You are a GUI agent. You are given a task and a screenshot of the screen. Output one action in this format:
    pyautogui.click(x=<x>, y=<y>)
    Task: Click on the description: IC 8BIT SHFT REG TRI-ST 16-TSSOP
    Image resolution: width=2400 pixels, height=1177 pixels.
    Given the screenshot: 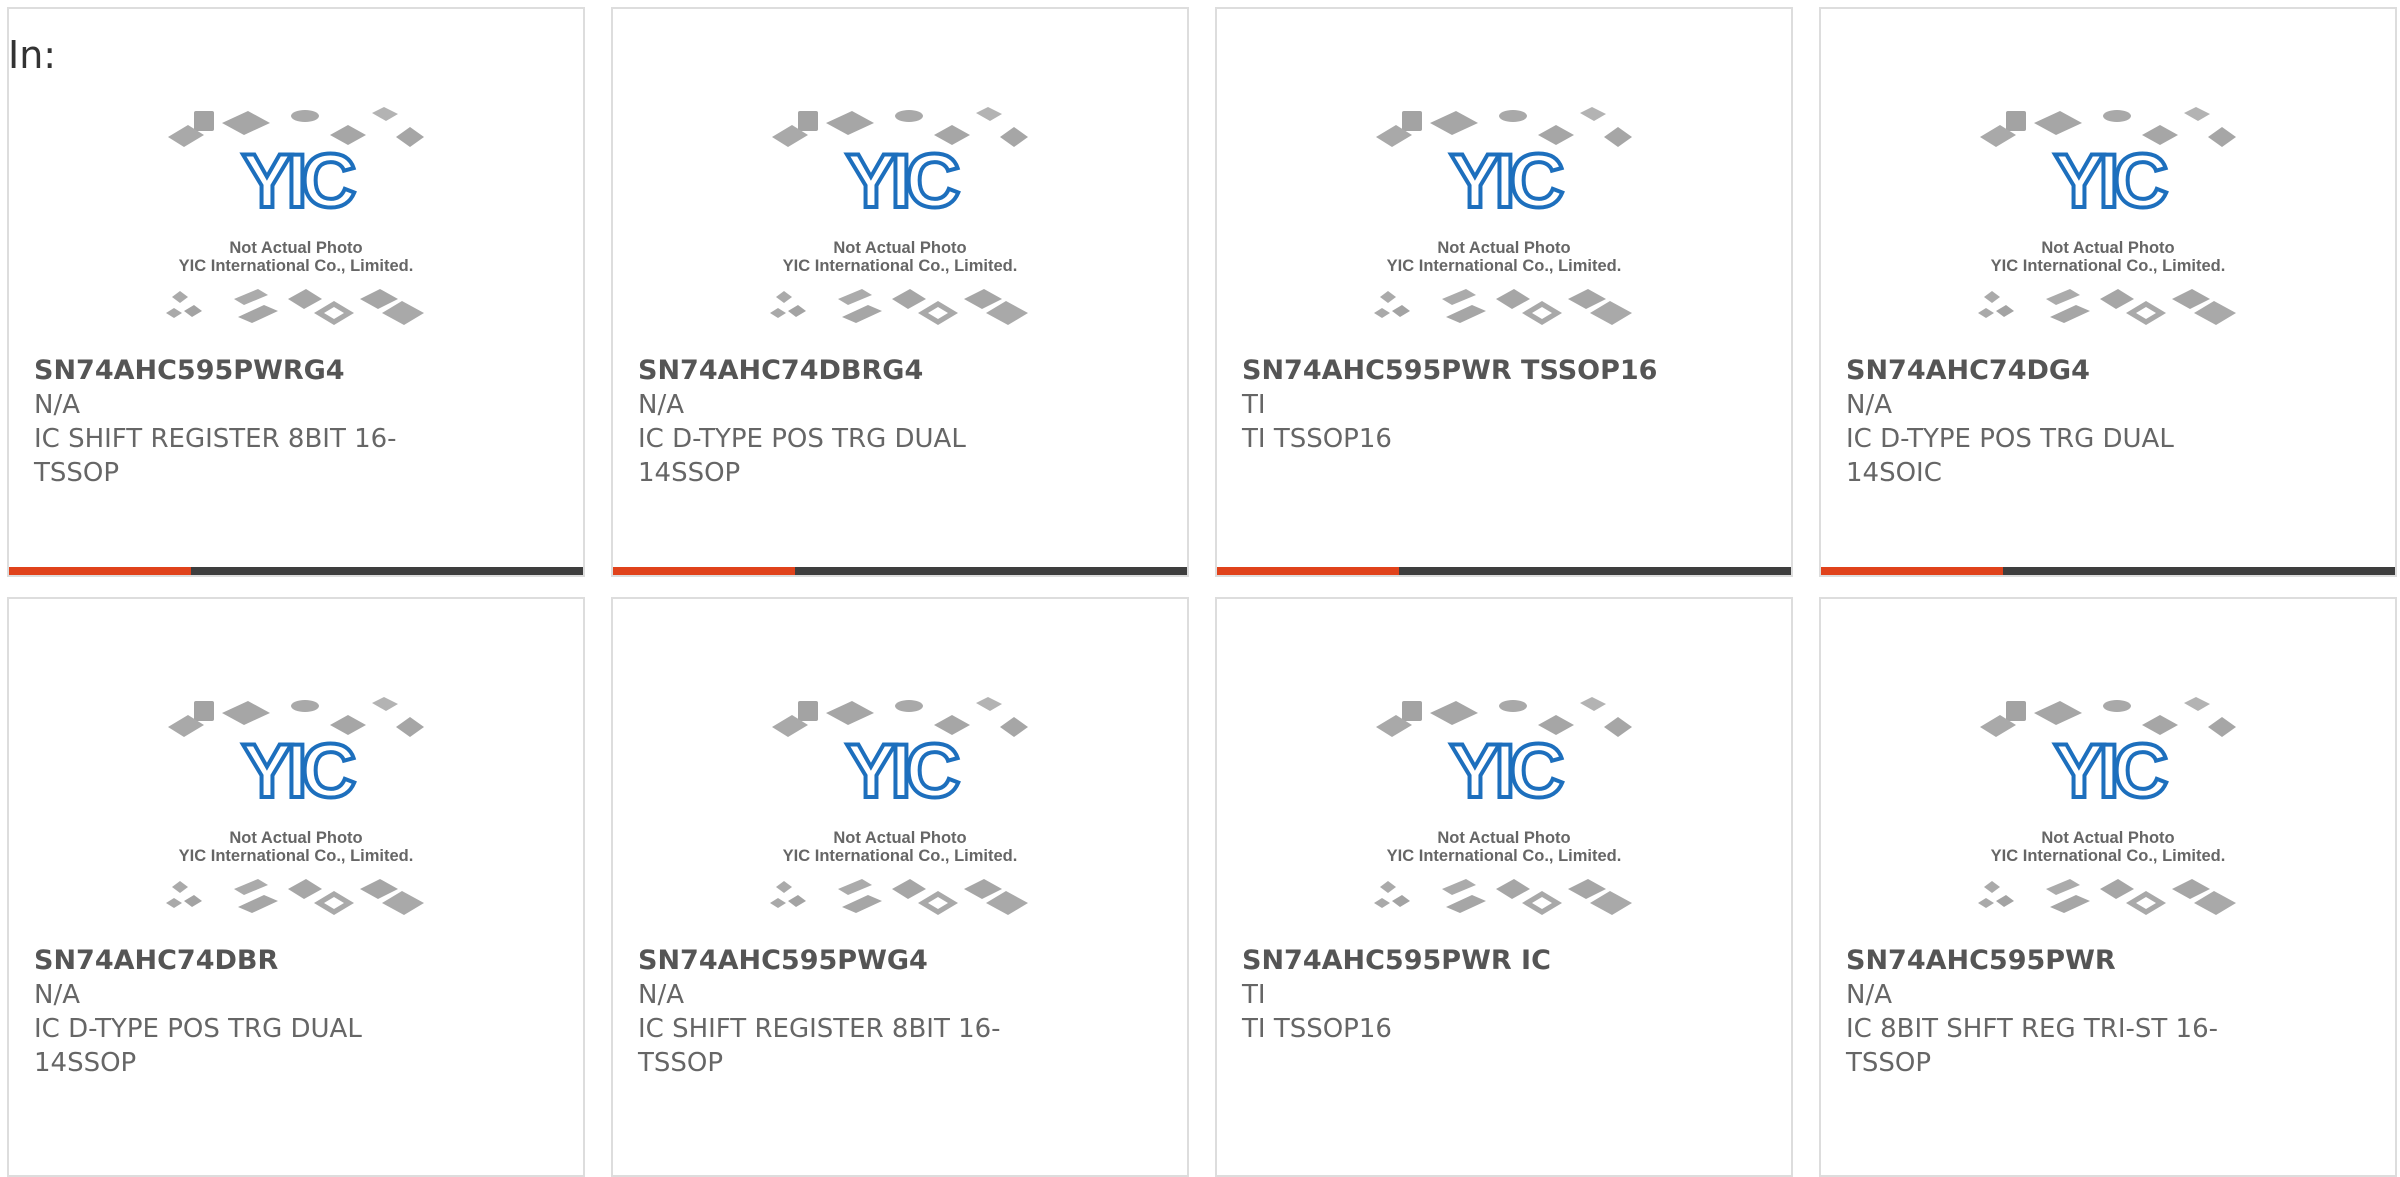 What is the action you would take?
    pyautogui.click(x=2032, y=1046)
    